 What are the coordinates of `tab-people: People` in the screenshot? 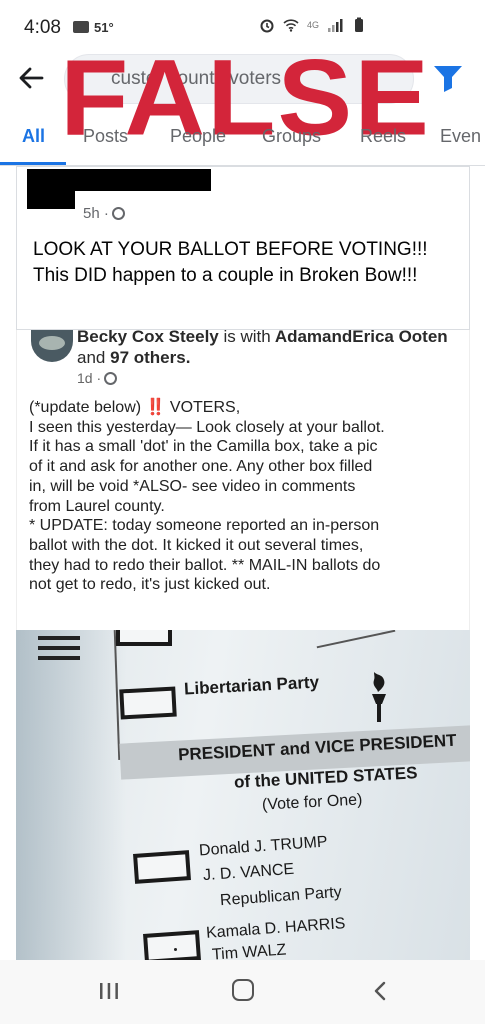 It's located at (198, 136).